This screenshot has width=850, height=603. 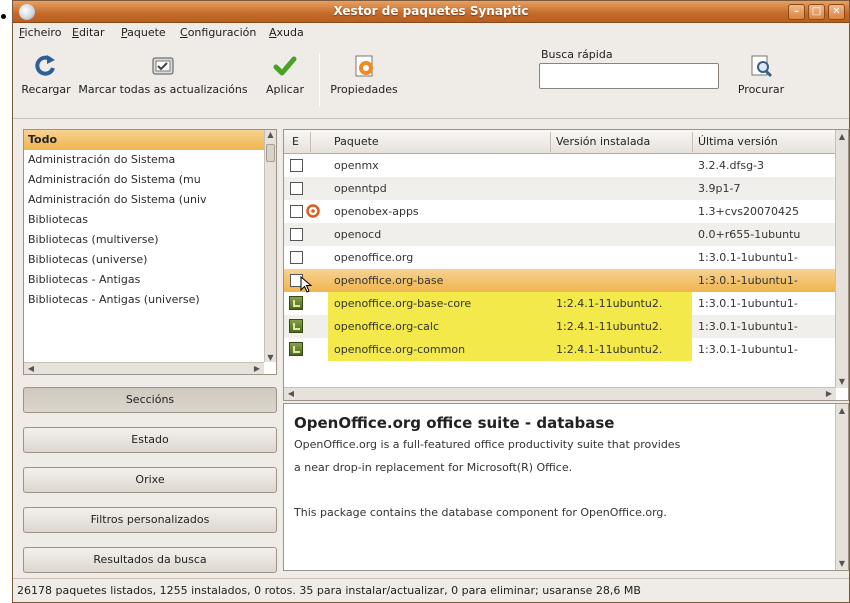 I want to click on table-row: openocd 0.0+r655-1ubuntu, so click(x=560, y=234).